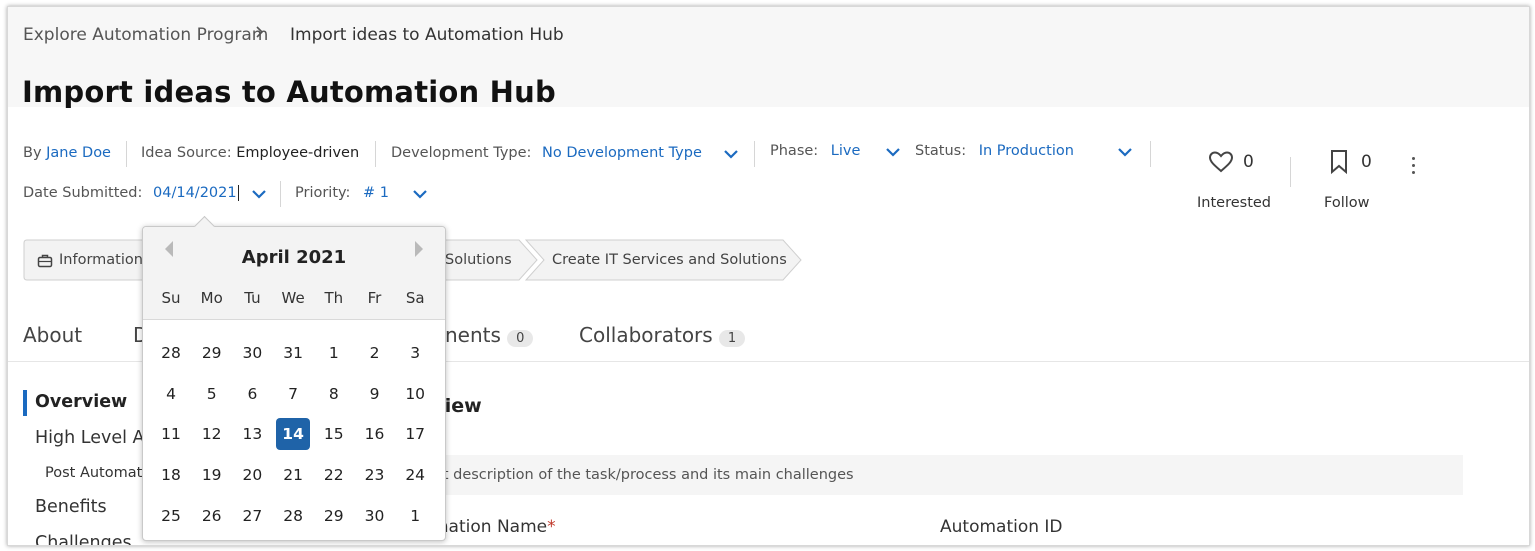 Image resolution: width=1535 pixels, height=551 pixels. I want to click on weekday-header: Su, so click(171, 298).